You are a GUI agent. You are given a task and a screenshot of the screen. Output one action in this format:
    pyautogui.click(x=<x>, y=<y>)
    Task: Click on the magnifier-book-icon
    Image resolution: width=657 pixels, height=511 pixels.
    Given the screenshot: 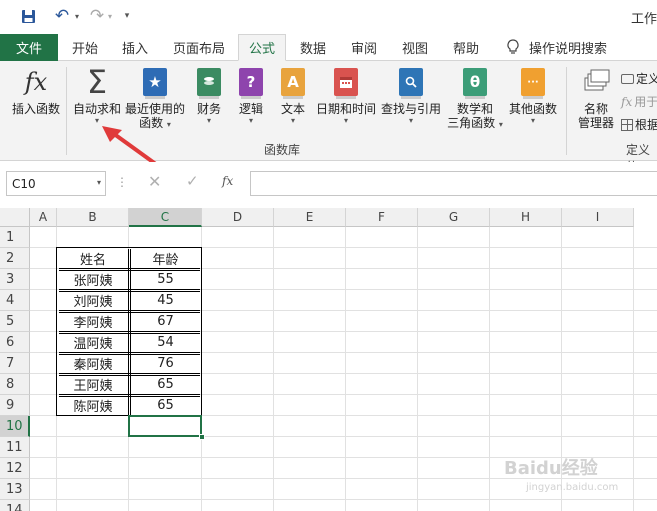 What is the action you would take?
    pyautogui.click(x=411, y=82)
    